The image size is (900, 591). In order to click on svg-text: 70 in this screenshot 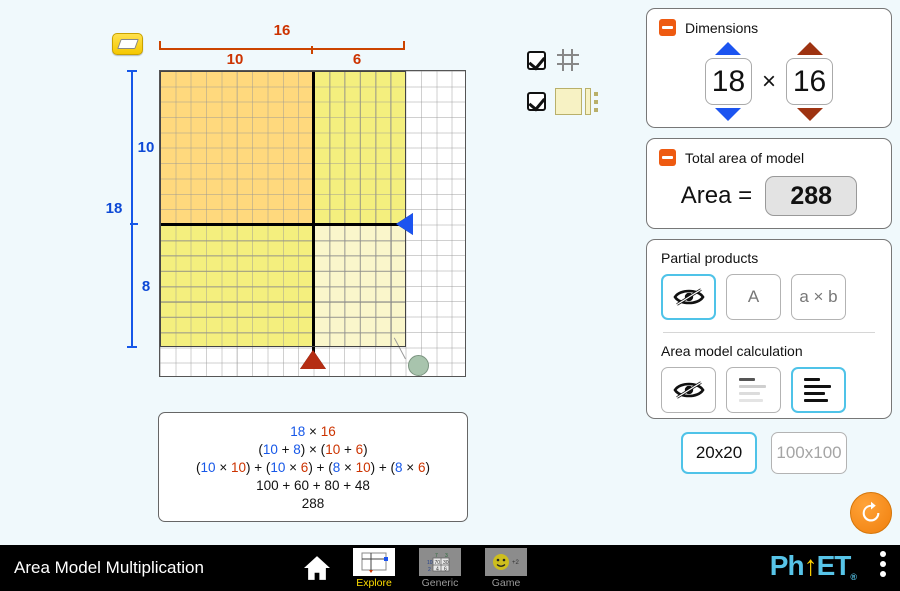, I will do `click(438, 563)`.